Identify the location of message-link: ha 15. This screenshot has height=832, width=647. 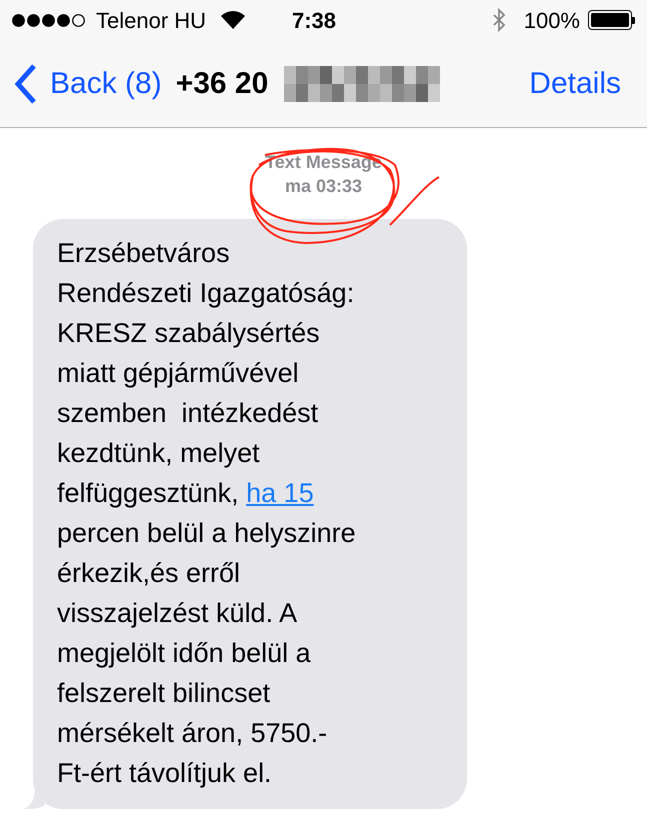
(280, 493).